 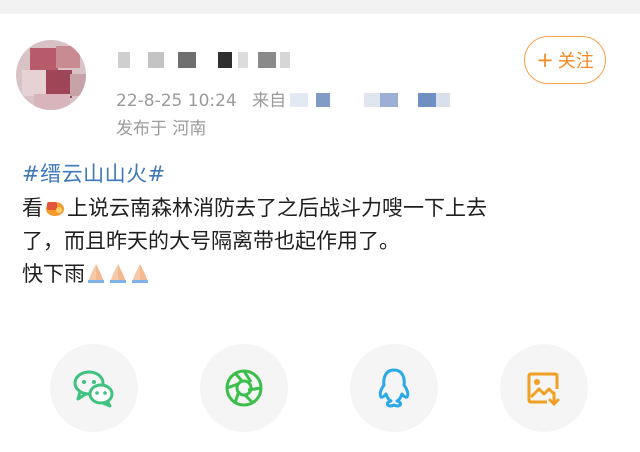 What do you see at coordinates (176, 101) in the screenshot?
I see `post-timestamp: 22-8-25 10:24` at bounding box center [176, 101].